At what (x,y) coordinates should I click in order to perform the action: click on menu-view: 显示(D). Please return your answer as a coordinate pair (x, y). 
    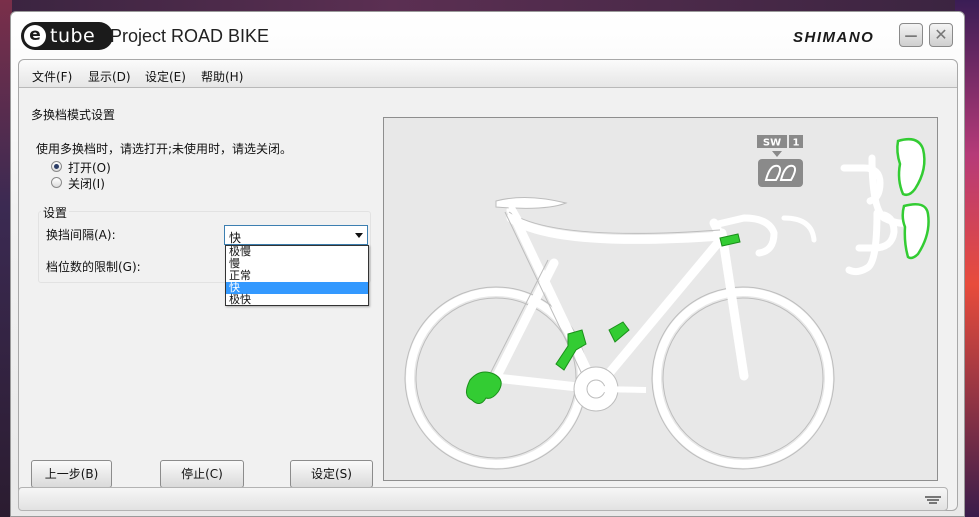
    Looking at the image, I should click on (109, 76).